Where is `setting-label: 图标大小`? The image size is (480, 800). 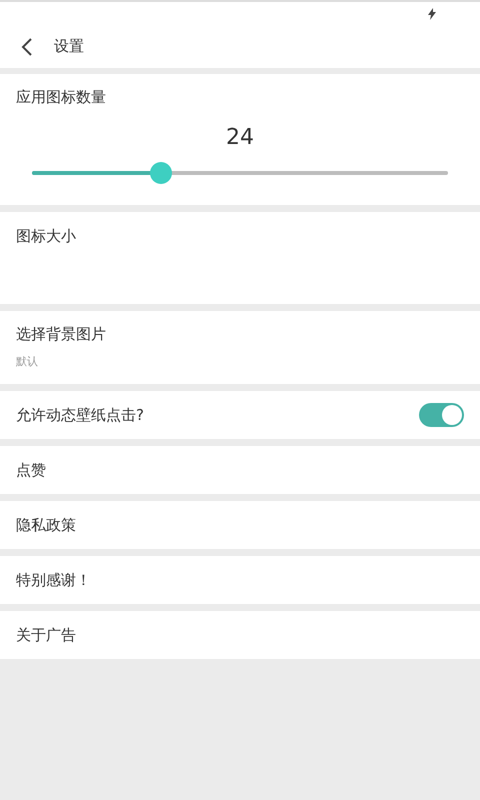
setting-label: 图标大小 is located at coordinates (46, 236).